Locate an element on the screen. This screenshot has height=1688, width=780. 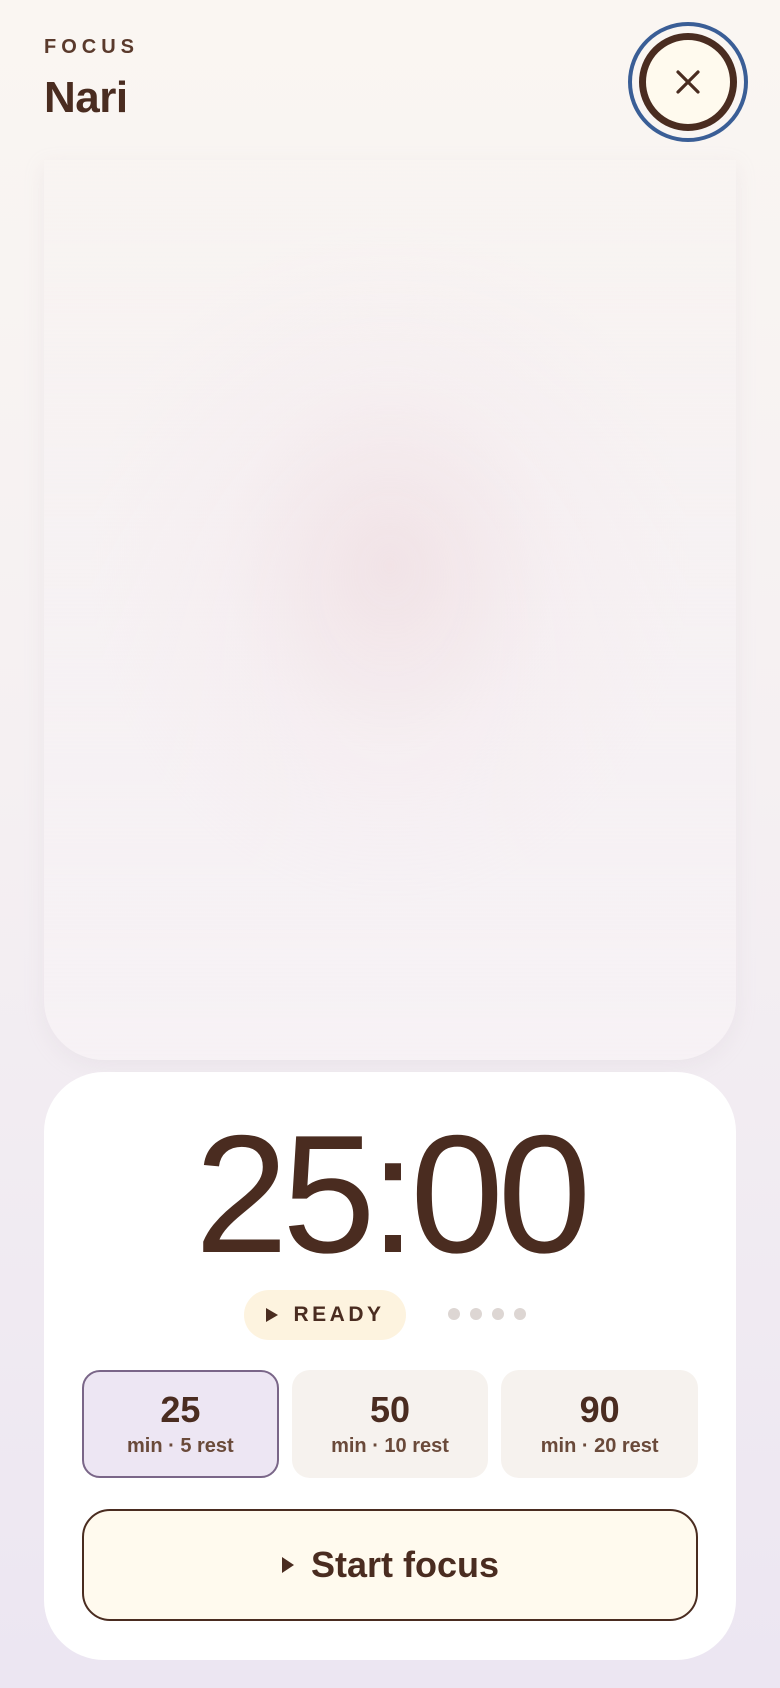
status-label: READY is located at coordinates (339, 1314).